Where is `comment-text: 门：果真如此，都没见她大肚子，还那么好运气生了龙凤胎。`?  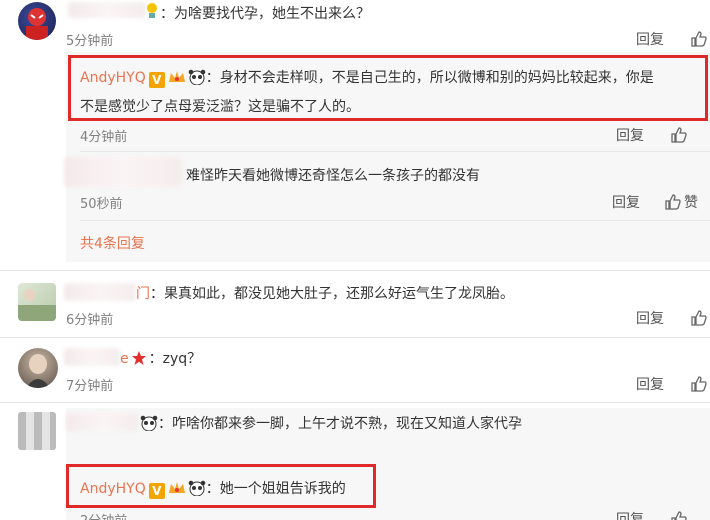 comment-text: 门：果真如此，都没见她大肚子，还那么好运气生了龙凤胎。 is located at coordinates (325, 293).